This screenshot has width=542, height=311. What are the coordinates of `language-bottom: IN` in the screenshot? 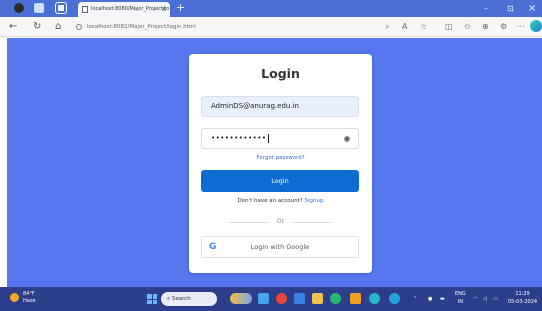 It's located at (460, 302).